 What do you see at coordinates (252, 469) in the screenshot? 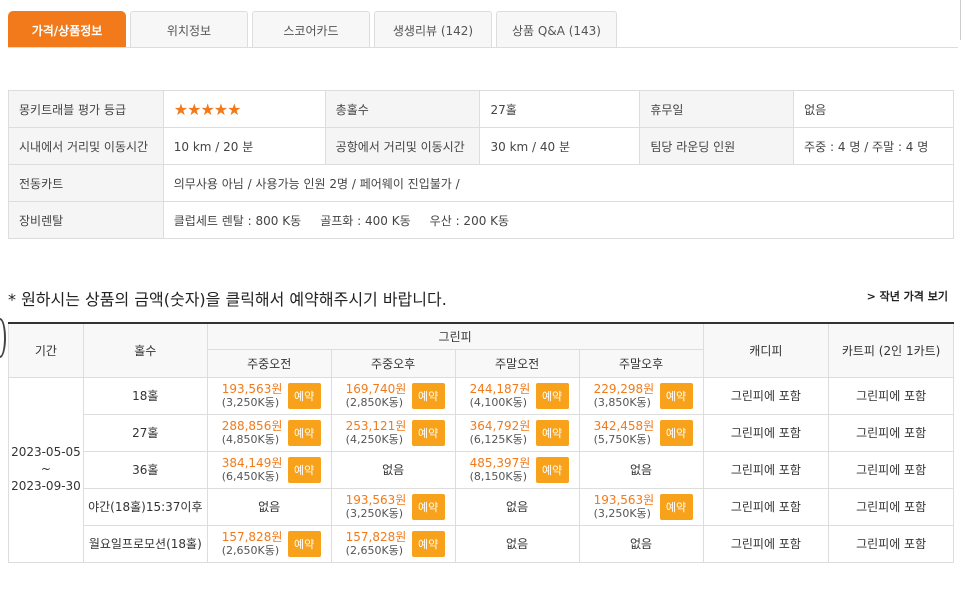
I see `price-amount: 384,149원 (6,450K동)` at bounding box center [252, 469].